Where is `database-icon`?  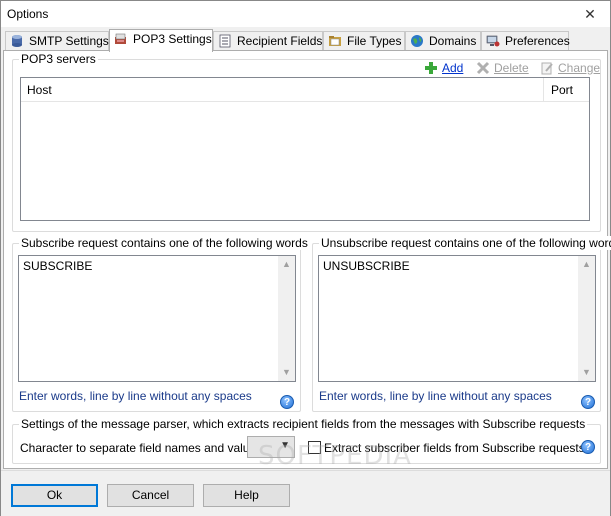
database-icon is located at coordinates (17, 41).